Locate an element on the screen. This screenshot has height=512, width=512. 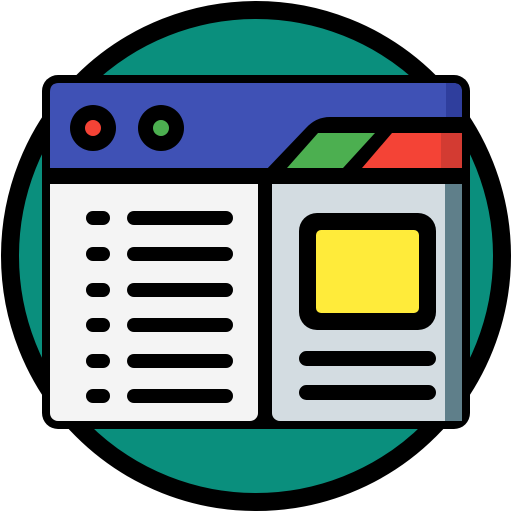
image-placeholder-icon is located at coordinates (367, 271).